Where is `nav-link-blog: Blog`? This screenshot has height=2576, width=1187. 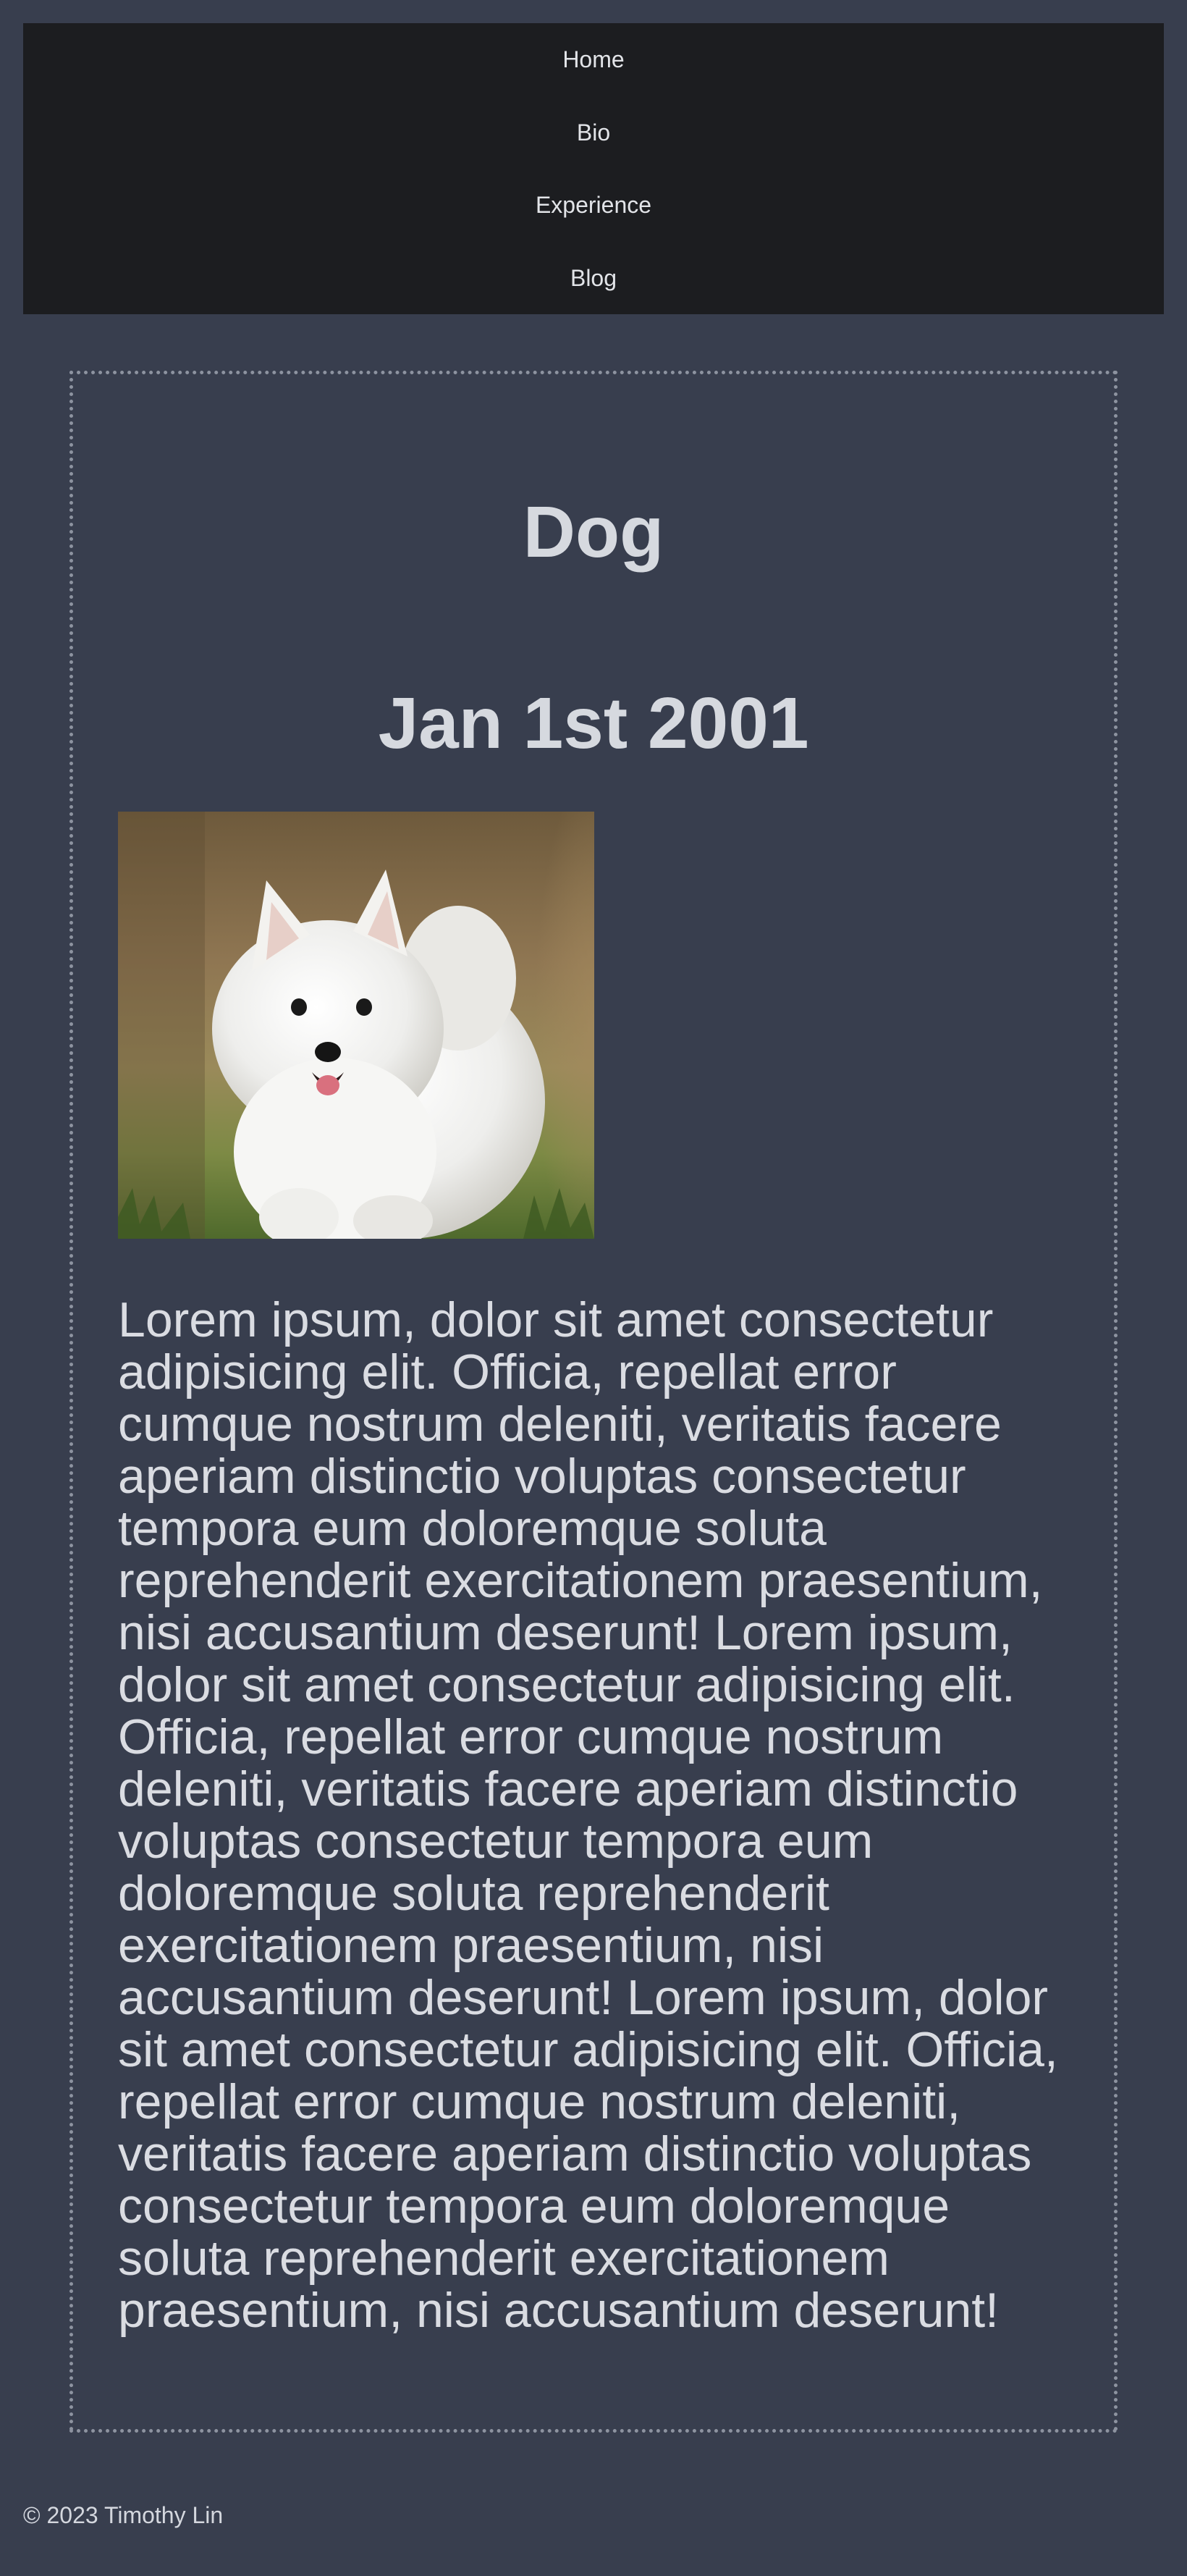
nav-link-blog: Blog is located at coordinates (593, 278).